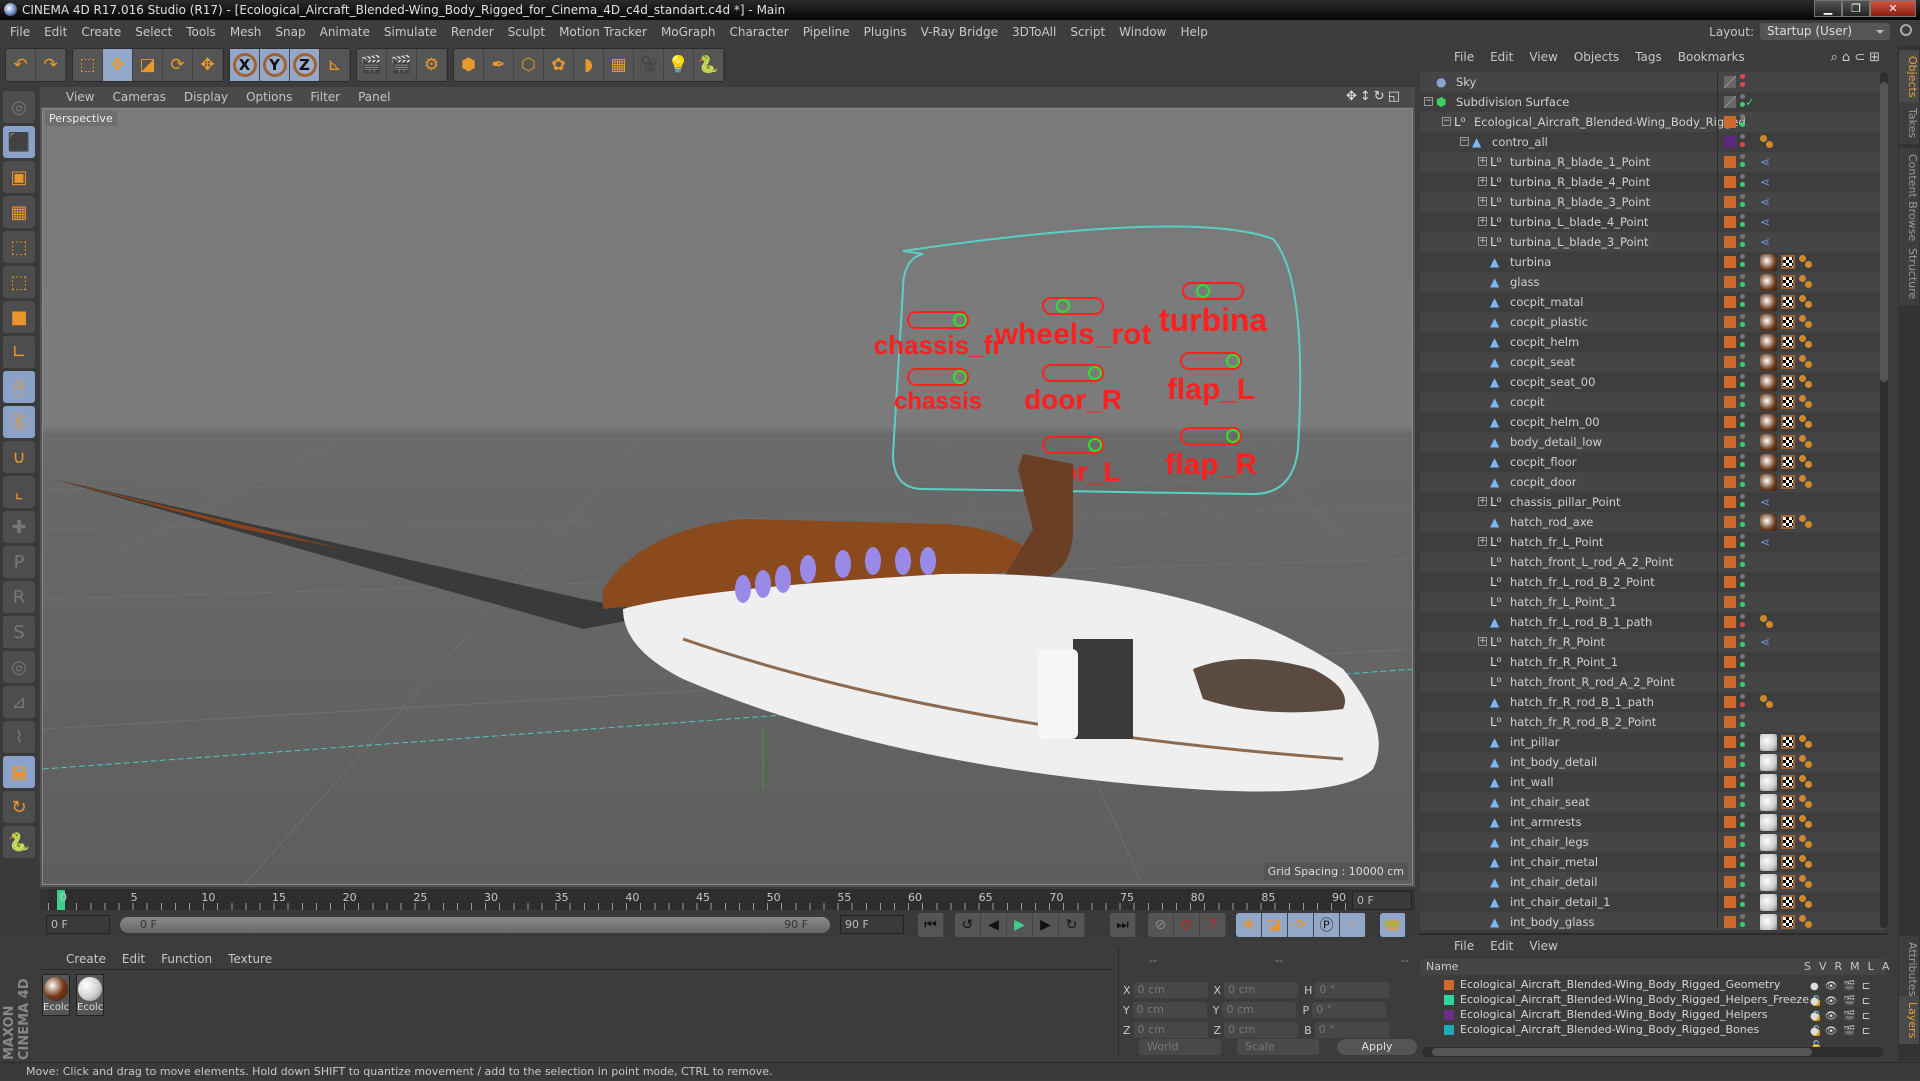  I want to click on viewport-menu-display: Display, so click(206, 97).